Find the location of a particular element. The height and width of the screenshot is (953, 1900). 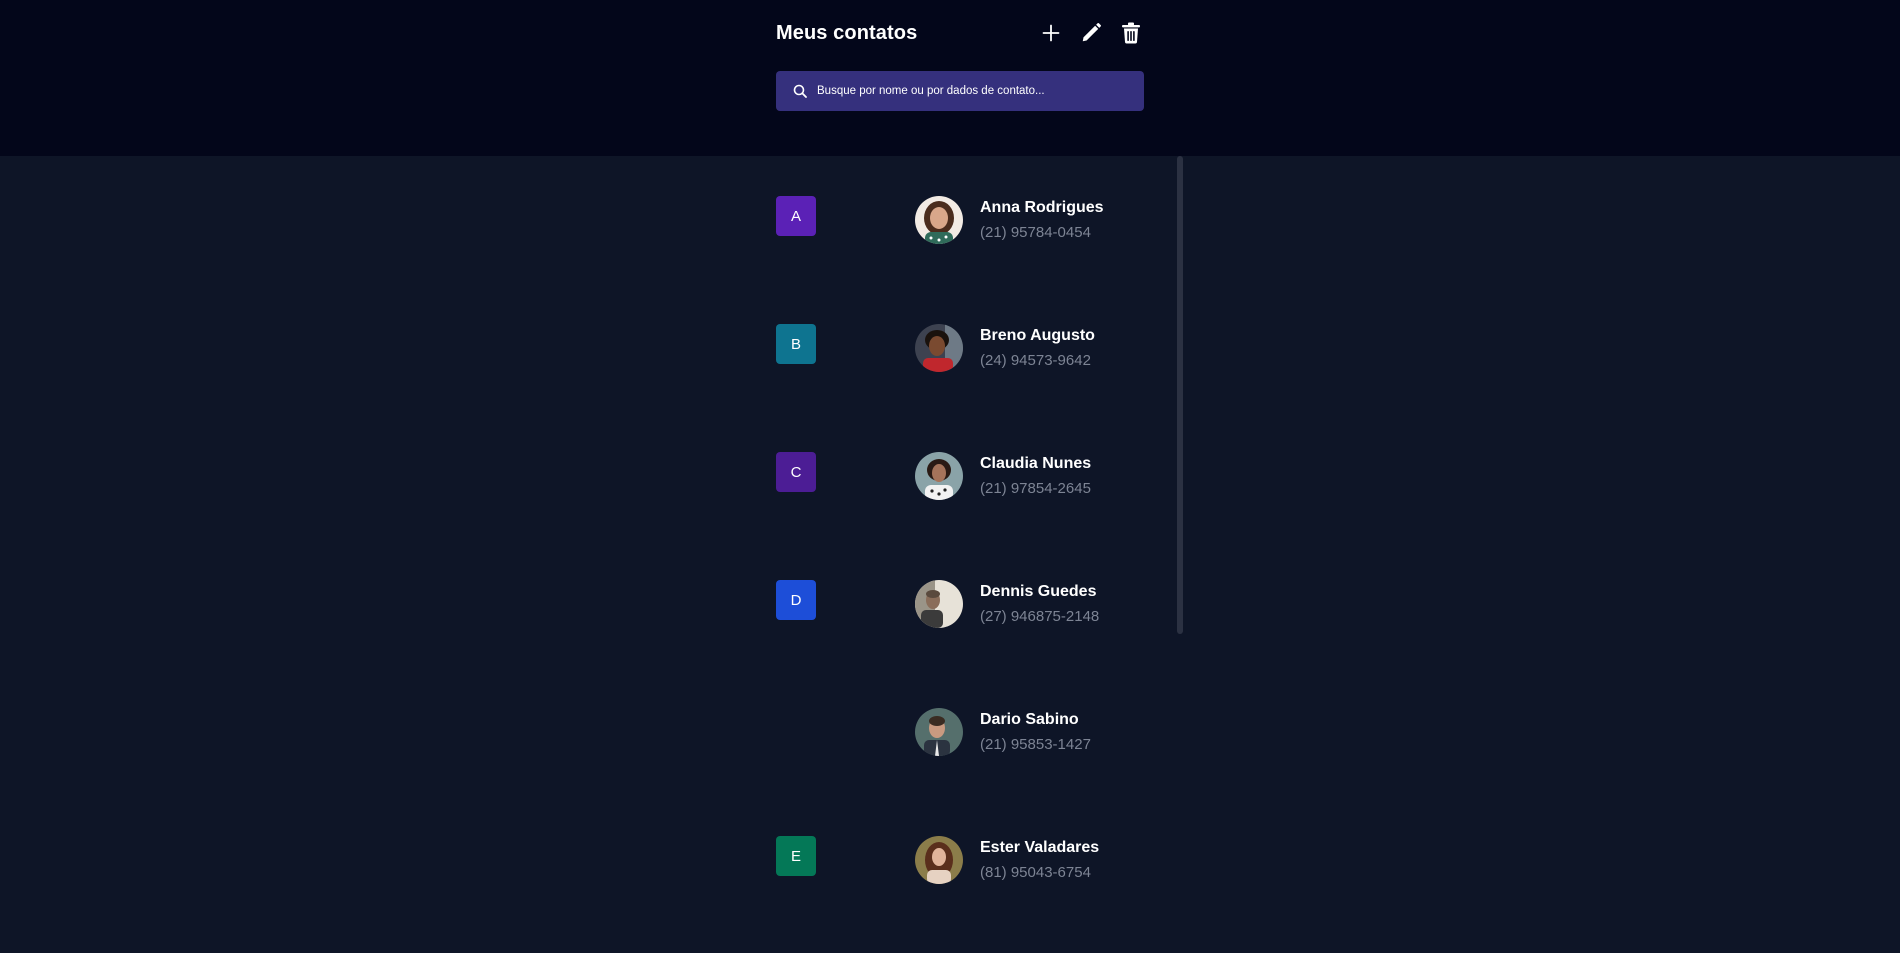

delete-contact-button is located at coordinates (1131, 33).